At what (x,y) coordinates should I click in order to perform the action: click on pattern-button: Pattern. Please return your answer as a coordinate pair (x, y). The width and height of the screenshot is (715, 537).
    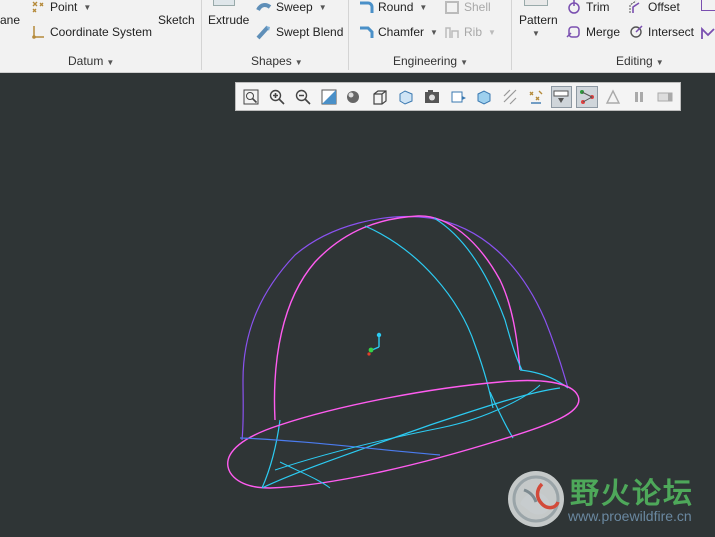
    Looking at the image, I should click on (538, 20).